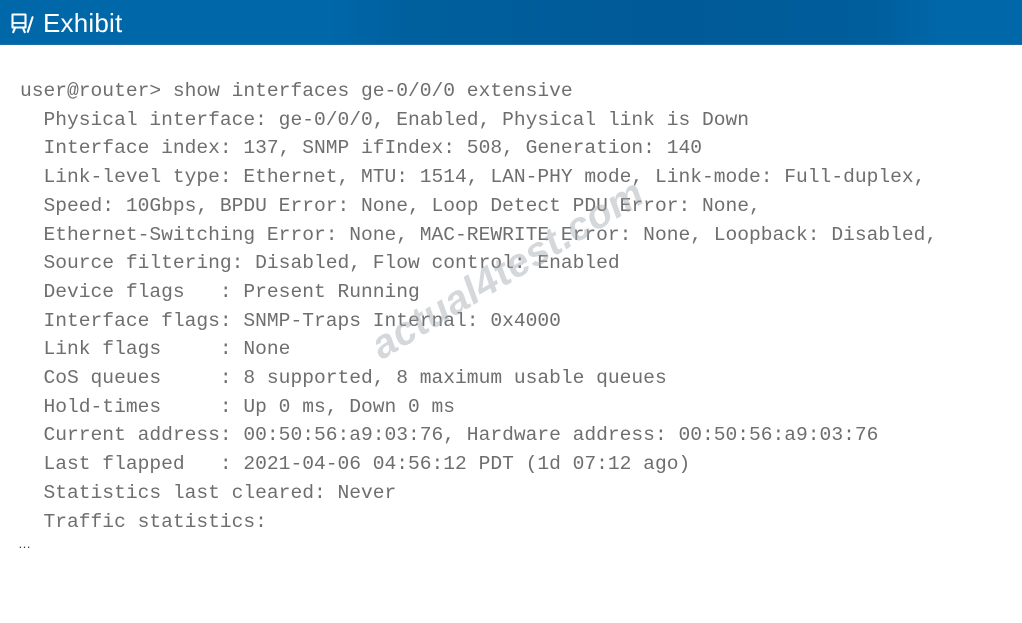 This screenshot has width=1022, height=623. I want to click on exhibit-easel-icon, so click(22, 22).